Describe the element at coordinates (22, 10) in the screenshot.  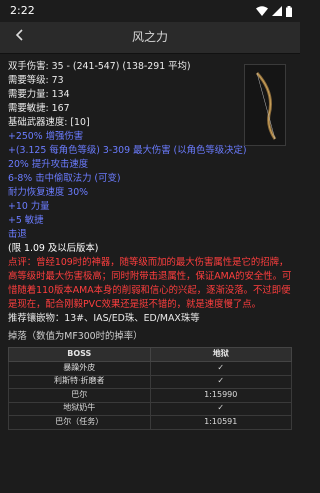
I see `status-time: 2:22` at that location.